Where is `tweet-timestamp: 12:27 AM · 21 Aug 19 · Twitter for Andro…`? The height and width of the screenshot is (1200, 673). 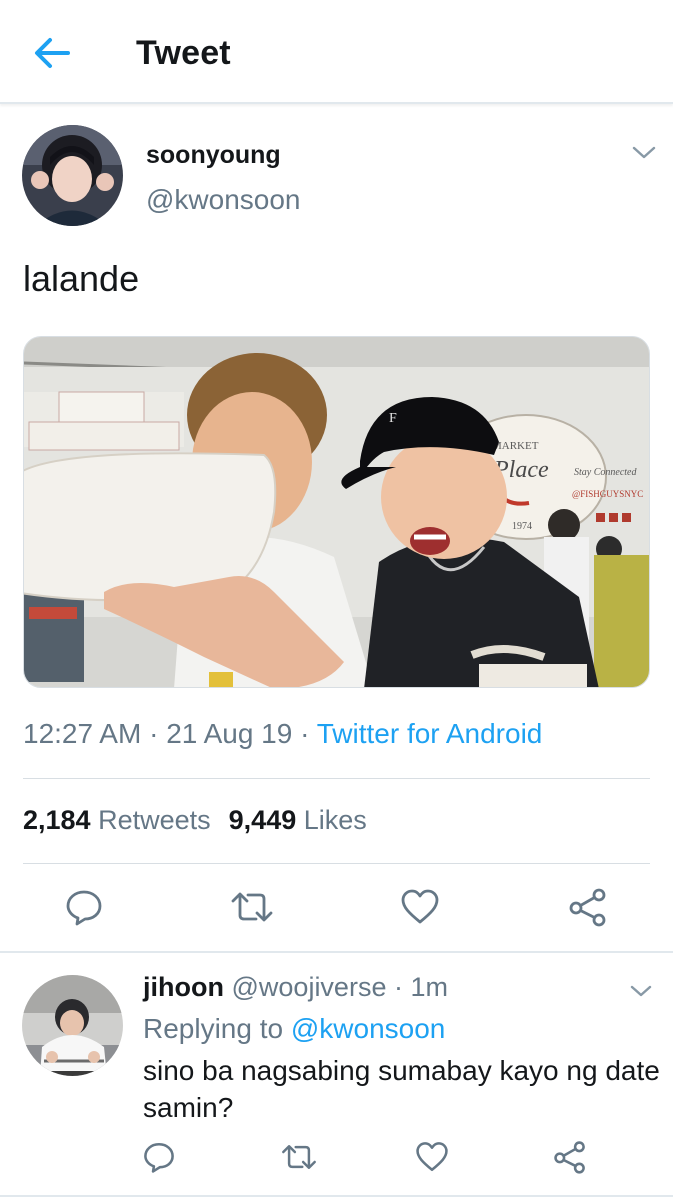
tweet-timestamp: 12:27 AM · 21 Aug 19 · Twitter for Andro… is located at coordinates (283, 733).